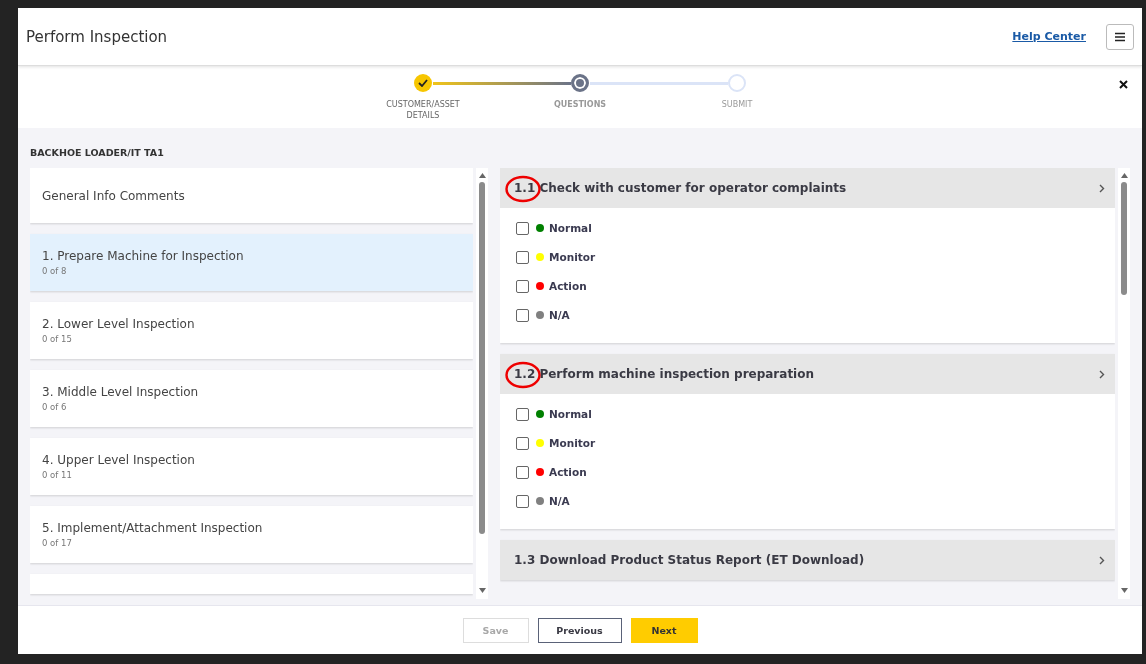 The height and width of the screenshot is (664, 1146). What do you see at coordinates (143, 256) in the screenshot?
I see `section-title: 1. Prepare Machine for Inspection` at bounding box center [143, 256].